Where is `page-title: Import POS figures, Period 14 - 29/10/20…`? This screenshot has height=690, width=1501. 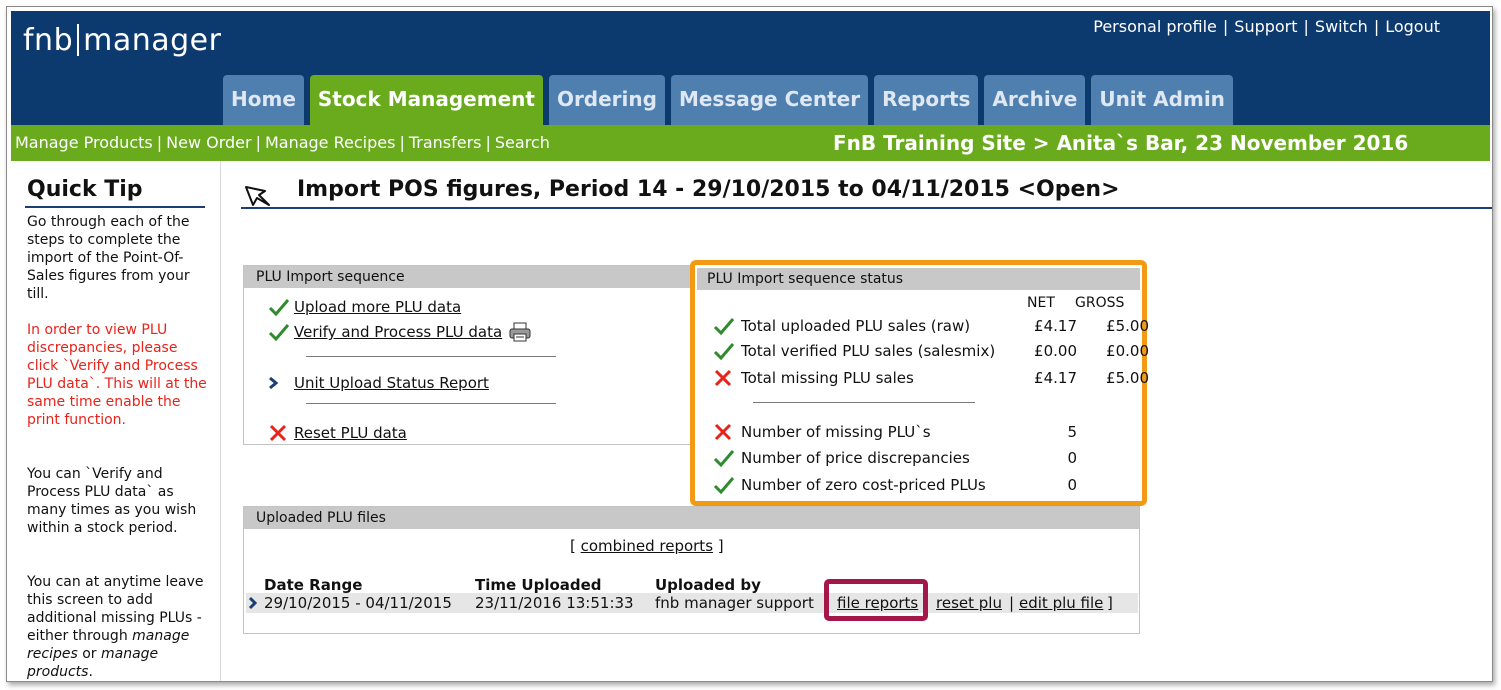
page-title: Import POS figures, Period 14 - 29/10/20… is located at coordinates (708, 189).